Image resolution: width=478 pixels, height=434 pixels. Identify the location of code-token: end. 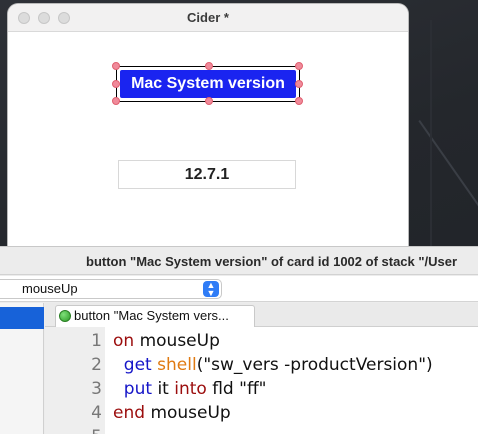
(132, 413).